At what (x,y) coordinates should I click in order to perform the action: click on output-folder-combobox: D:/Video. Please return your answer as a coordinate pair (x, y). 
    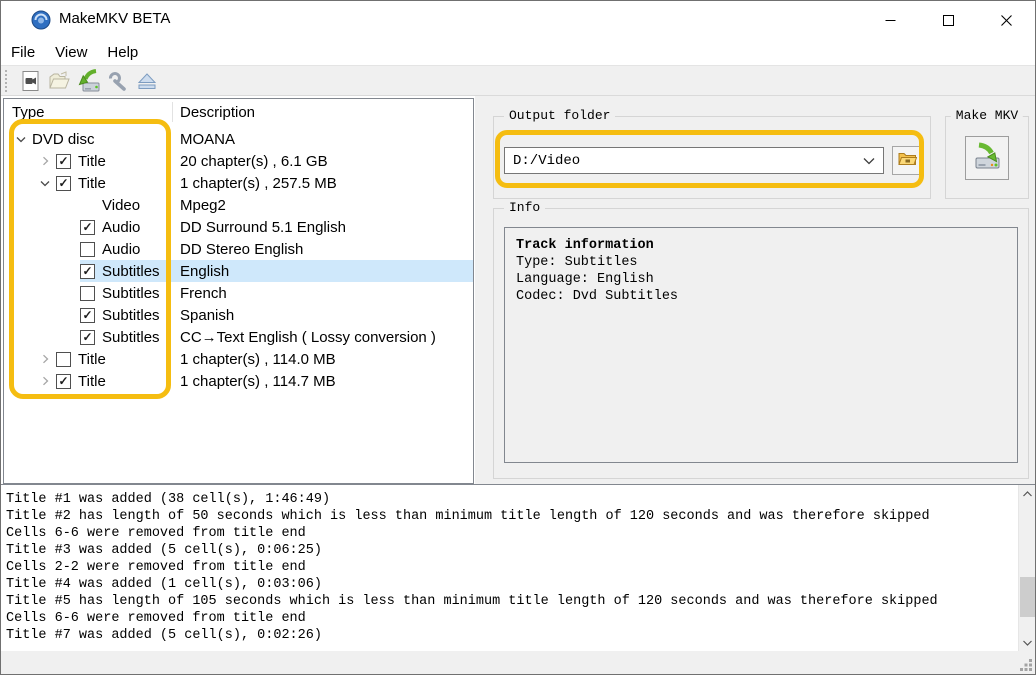
    Looking at the image, I should click on (694, 160).